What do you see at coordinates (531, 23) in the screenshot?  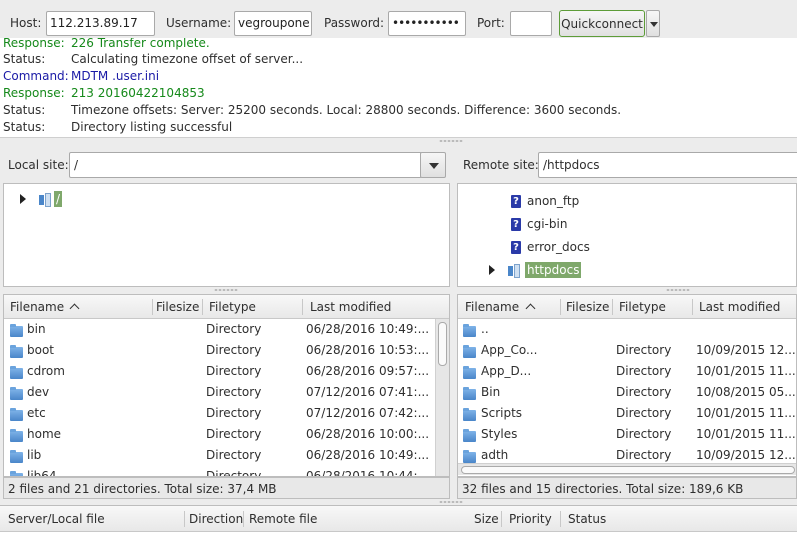 I see `port-input` at bounding box center [531, 23].